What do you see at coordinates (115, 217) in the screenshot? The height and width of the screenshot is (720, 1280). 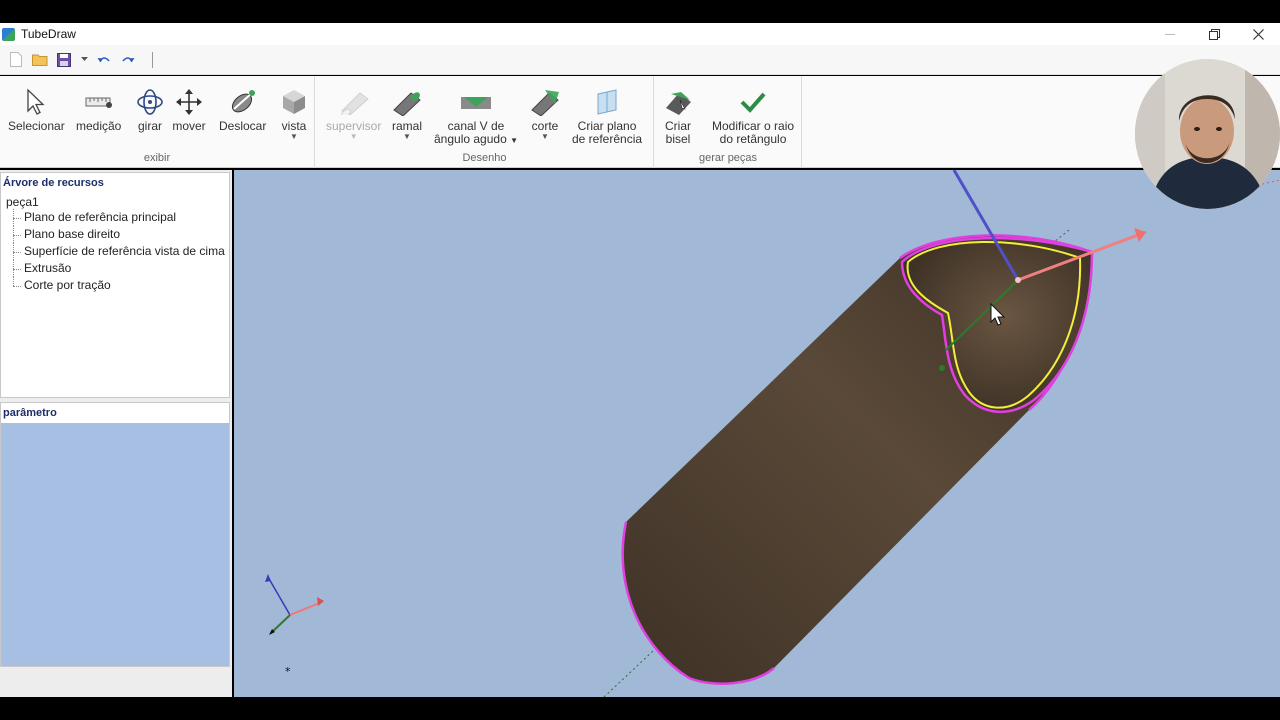 I see `tree-item-main-reference-plane: Plano de referência principal` at bounding box center [115, 217].